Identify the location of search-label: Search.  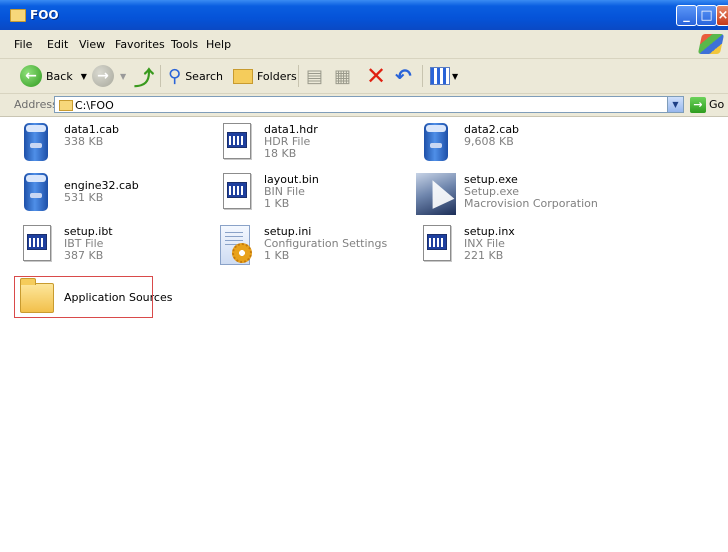
(204, 76).